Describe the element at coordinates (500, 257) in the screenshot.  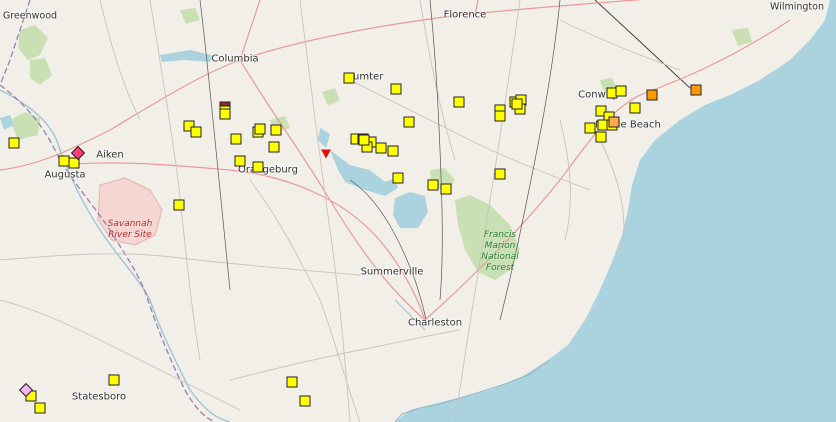
I see `area-label-line: National` at that location.